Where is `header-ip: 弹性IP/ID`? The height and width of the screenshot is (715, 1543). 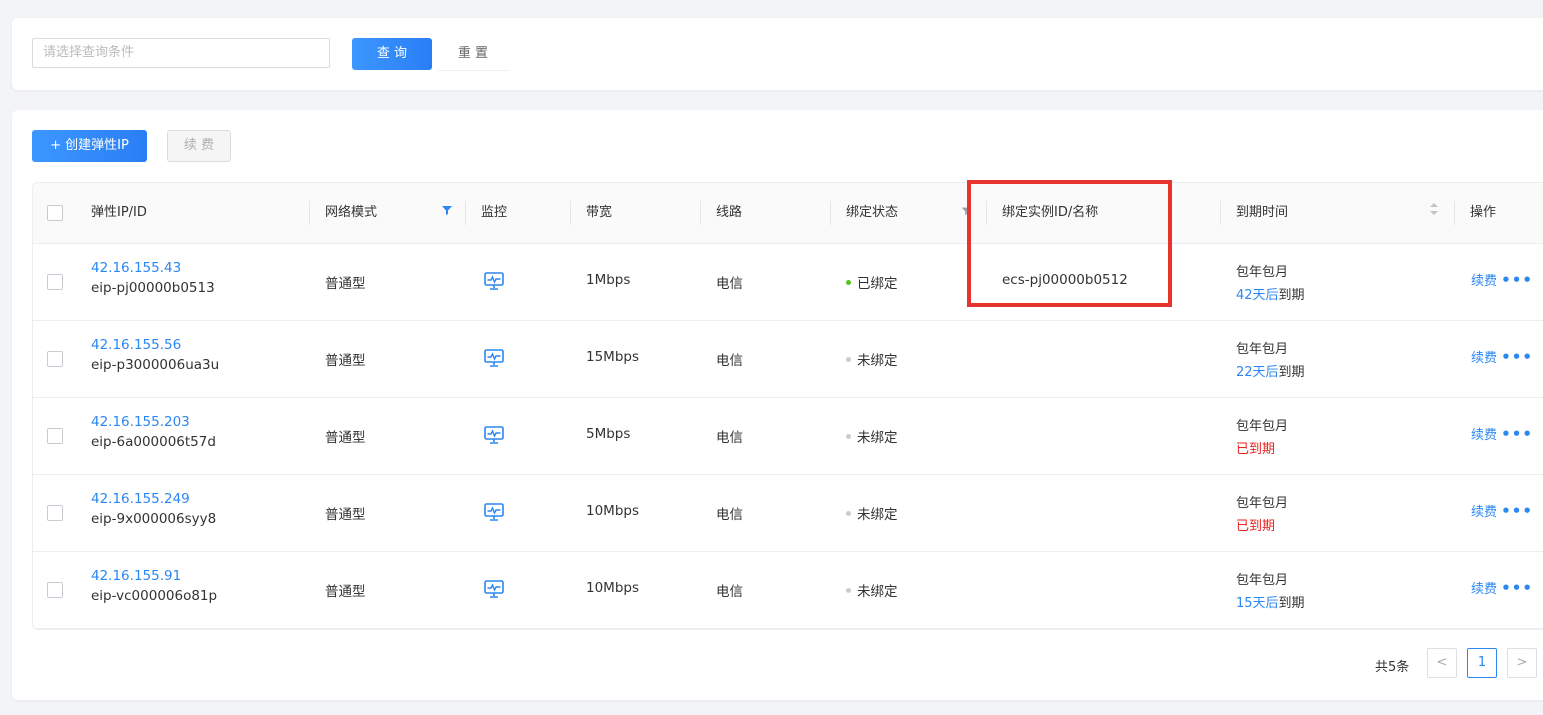
header-ip: 弹性IP/ID is located at coordinates (119, 212).